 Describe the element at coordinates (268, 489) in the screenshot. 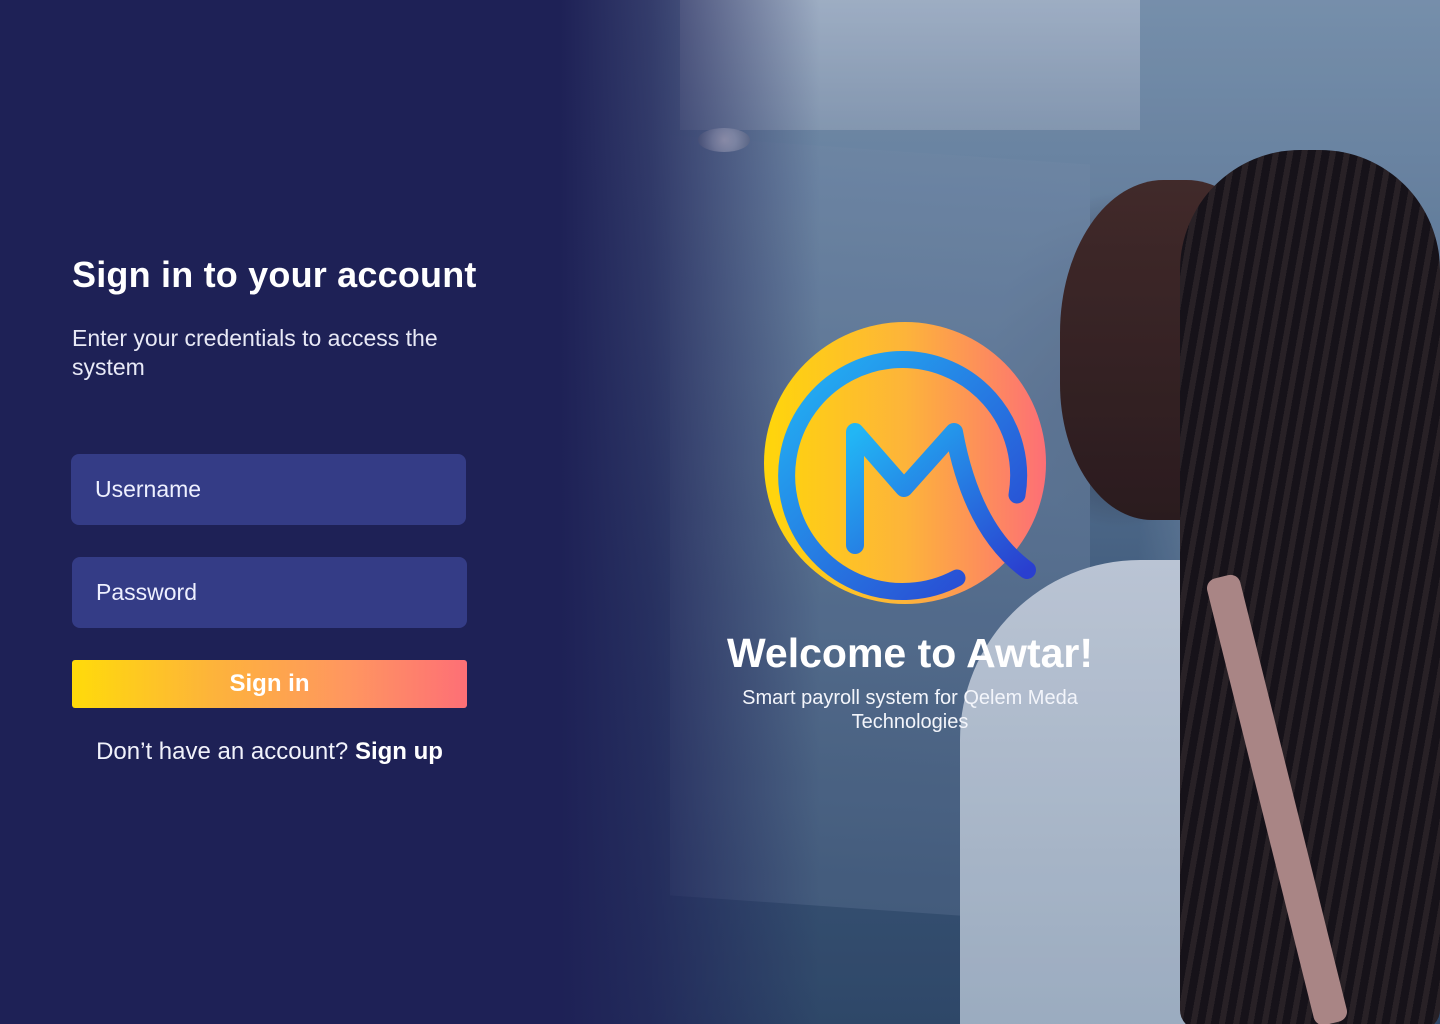

I see `username-input` at that location.